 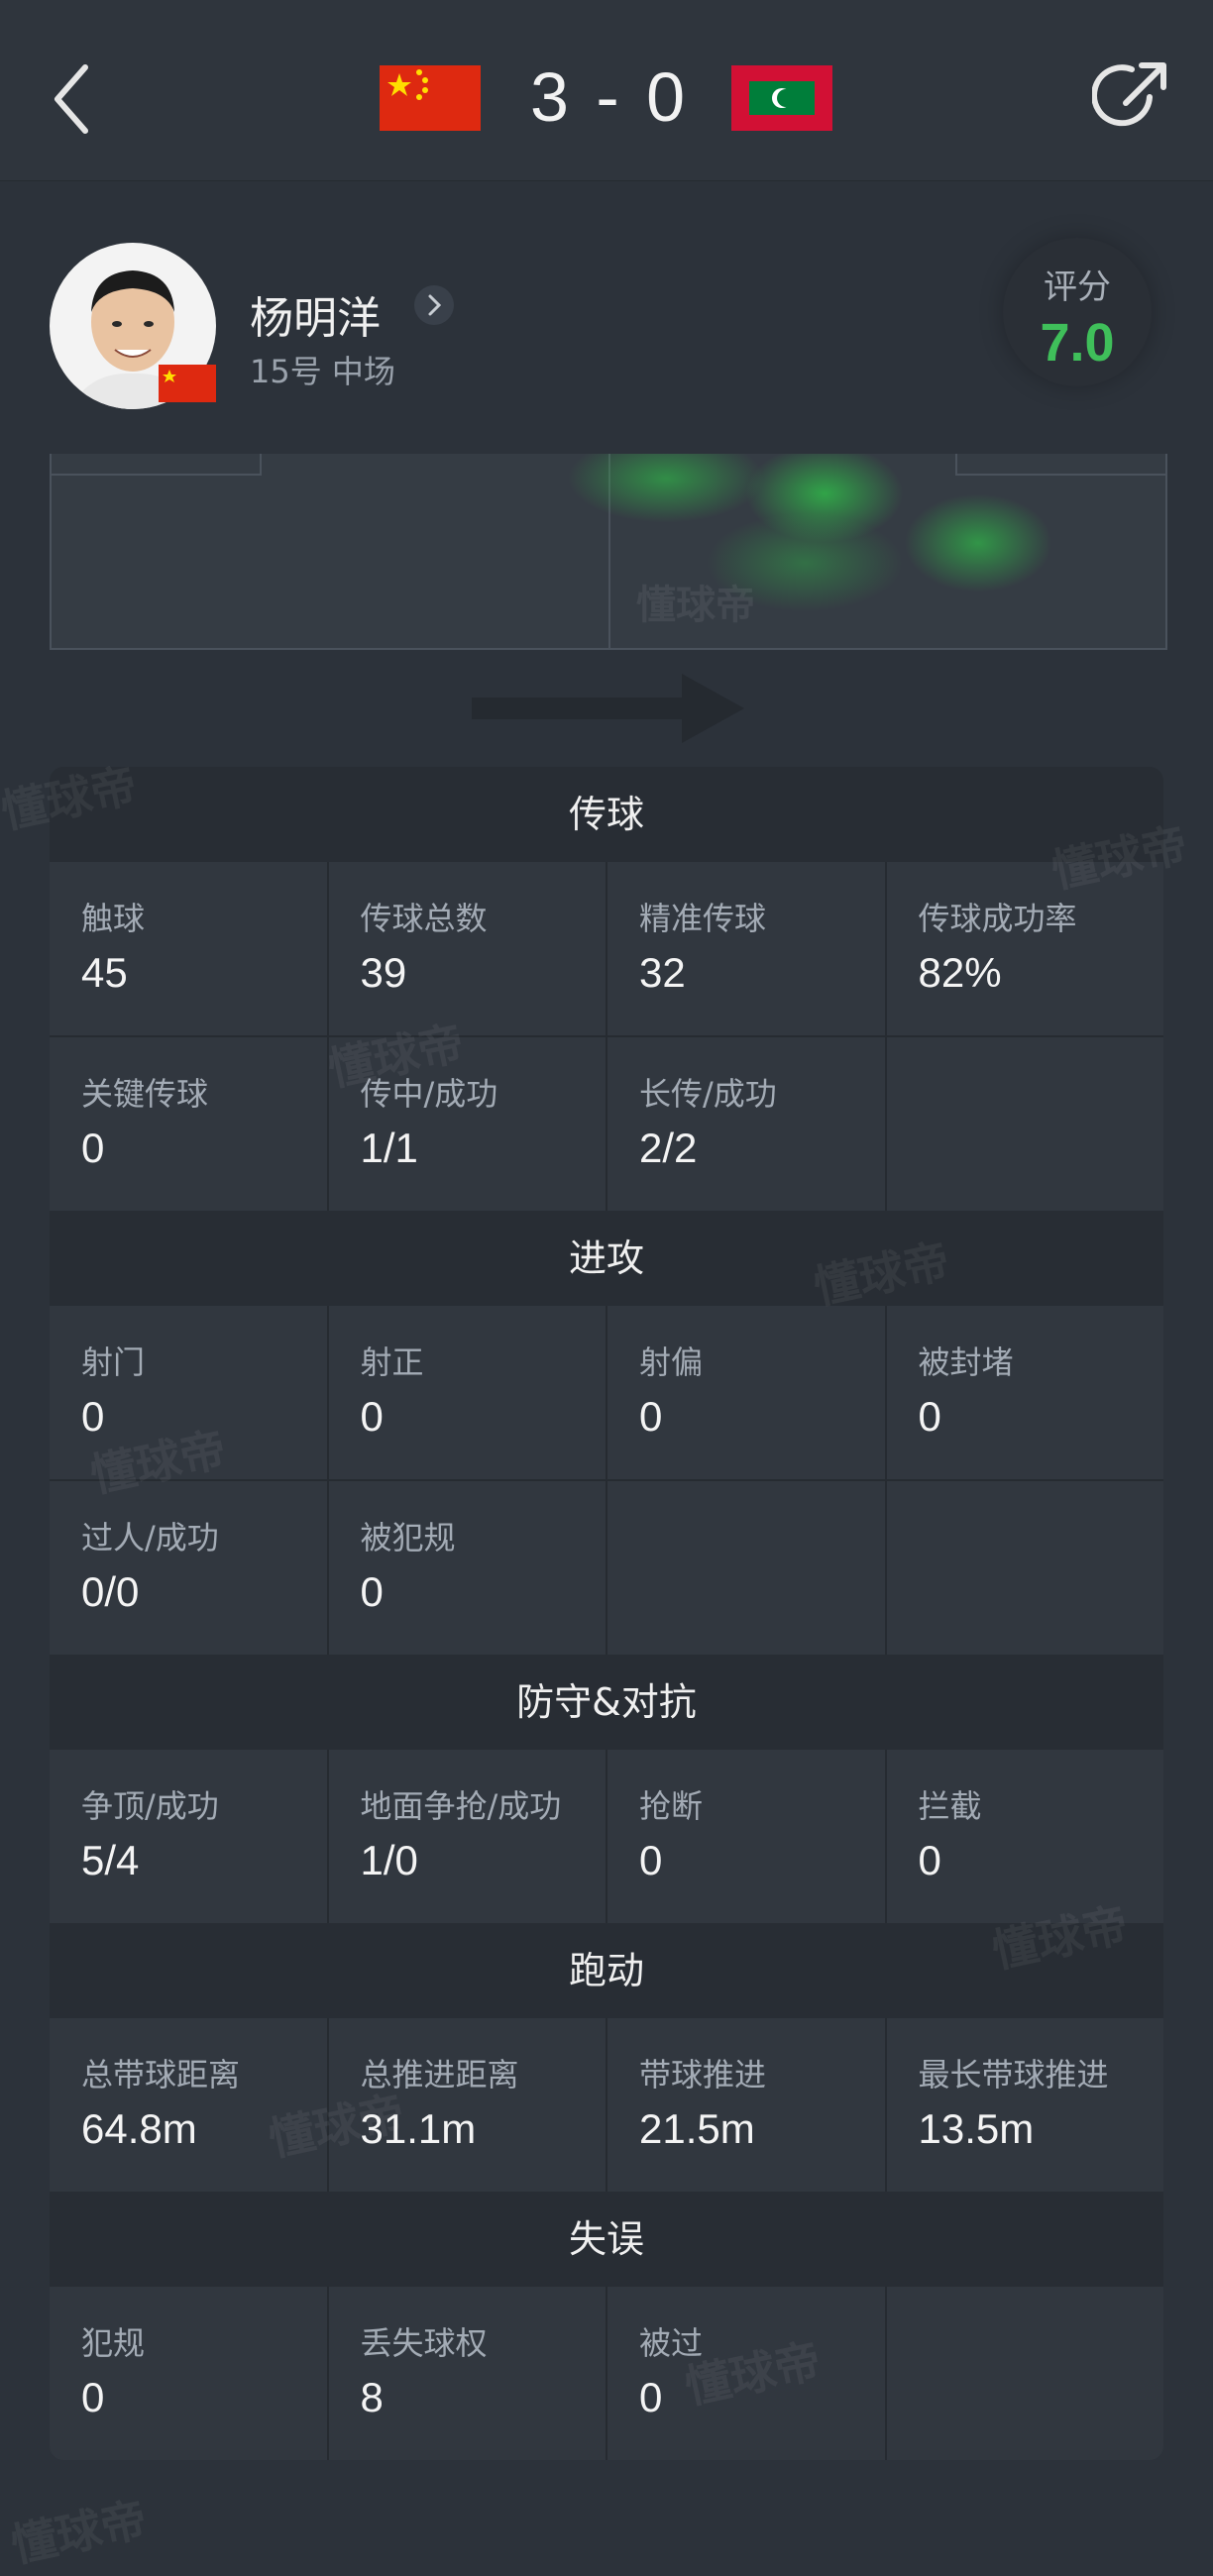 What do you see at coordinates (157, 465) in the screenshot?
I see `penalty-box-left` at bounding box center [157, 465].